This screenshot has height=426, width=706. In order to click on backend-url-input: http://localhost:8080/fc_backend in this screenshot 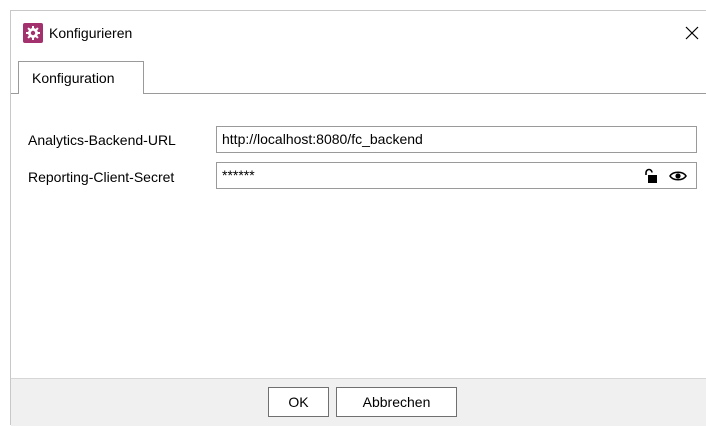, I will do `click(456, 139)`.